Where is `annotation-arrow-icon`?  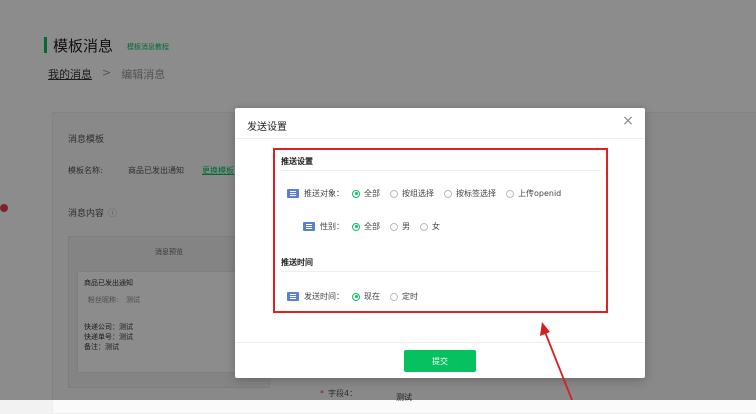
annotation-arrow-icon is located at coordinates (556, 361).